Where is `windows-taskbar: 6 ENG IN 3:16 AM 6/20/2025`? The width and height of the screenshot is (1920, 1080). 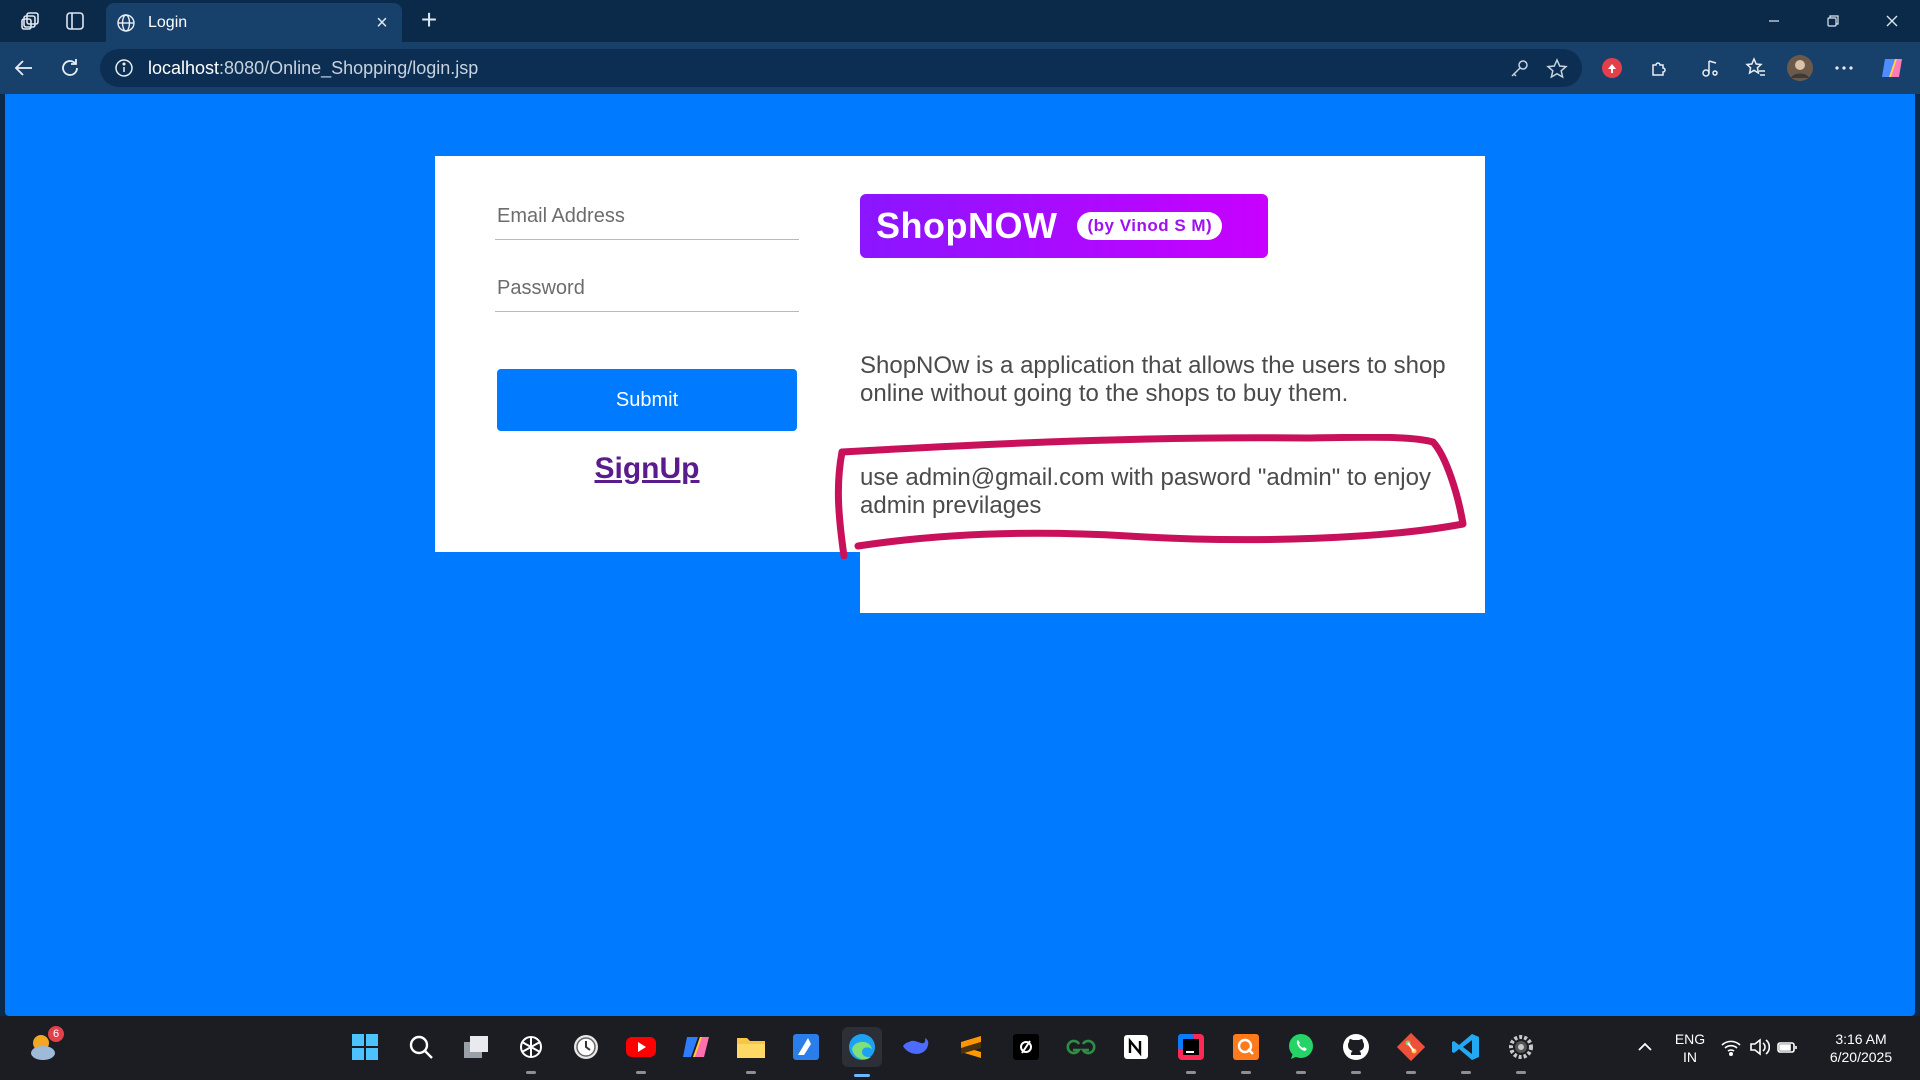 windows-taskbar: 6 ENG IN 3:16 AM 6/20/2025 is located at coordinates (960, 1048).